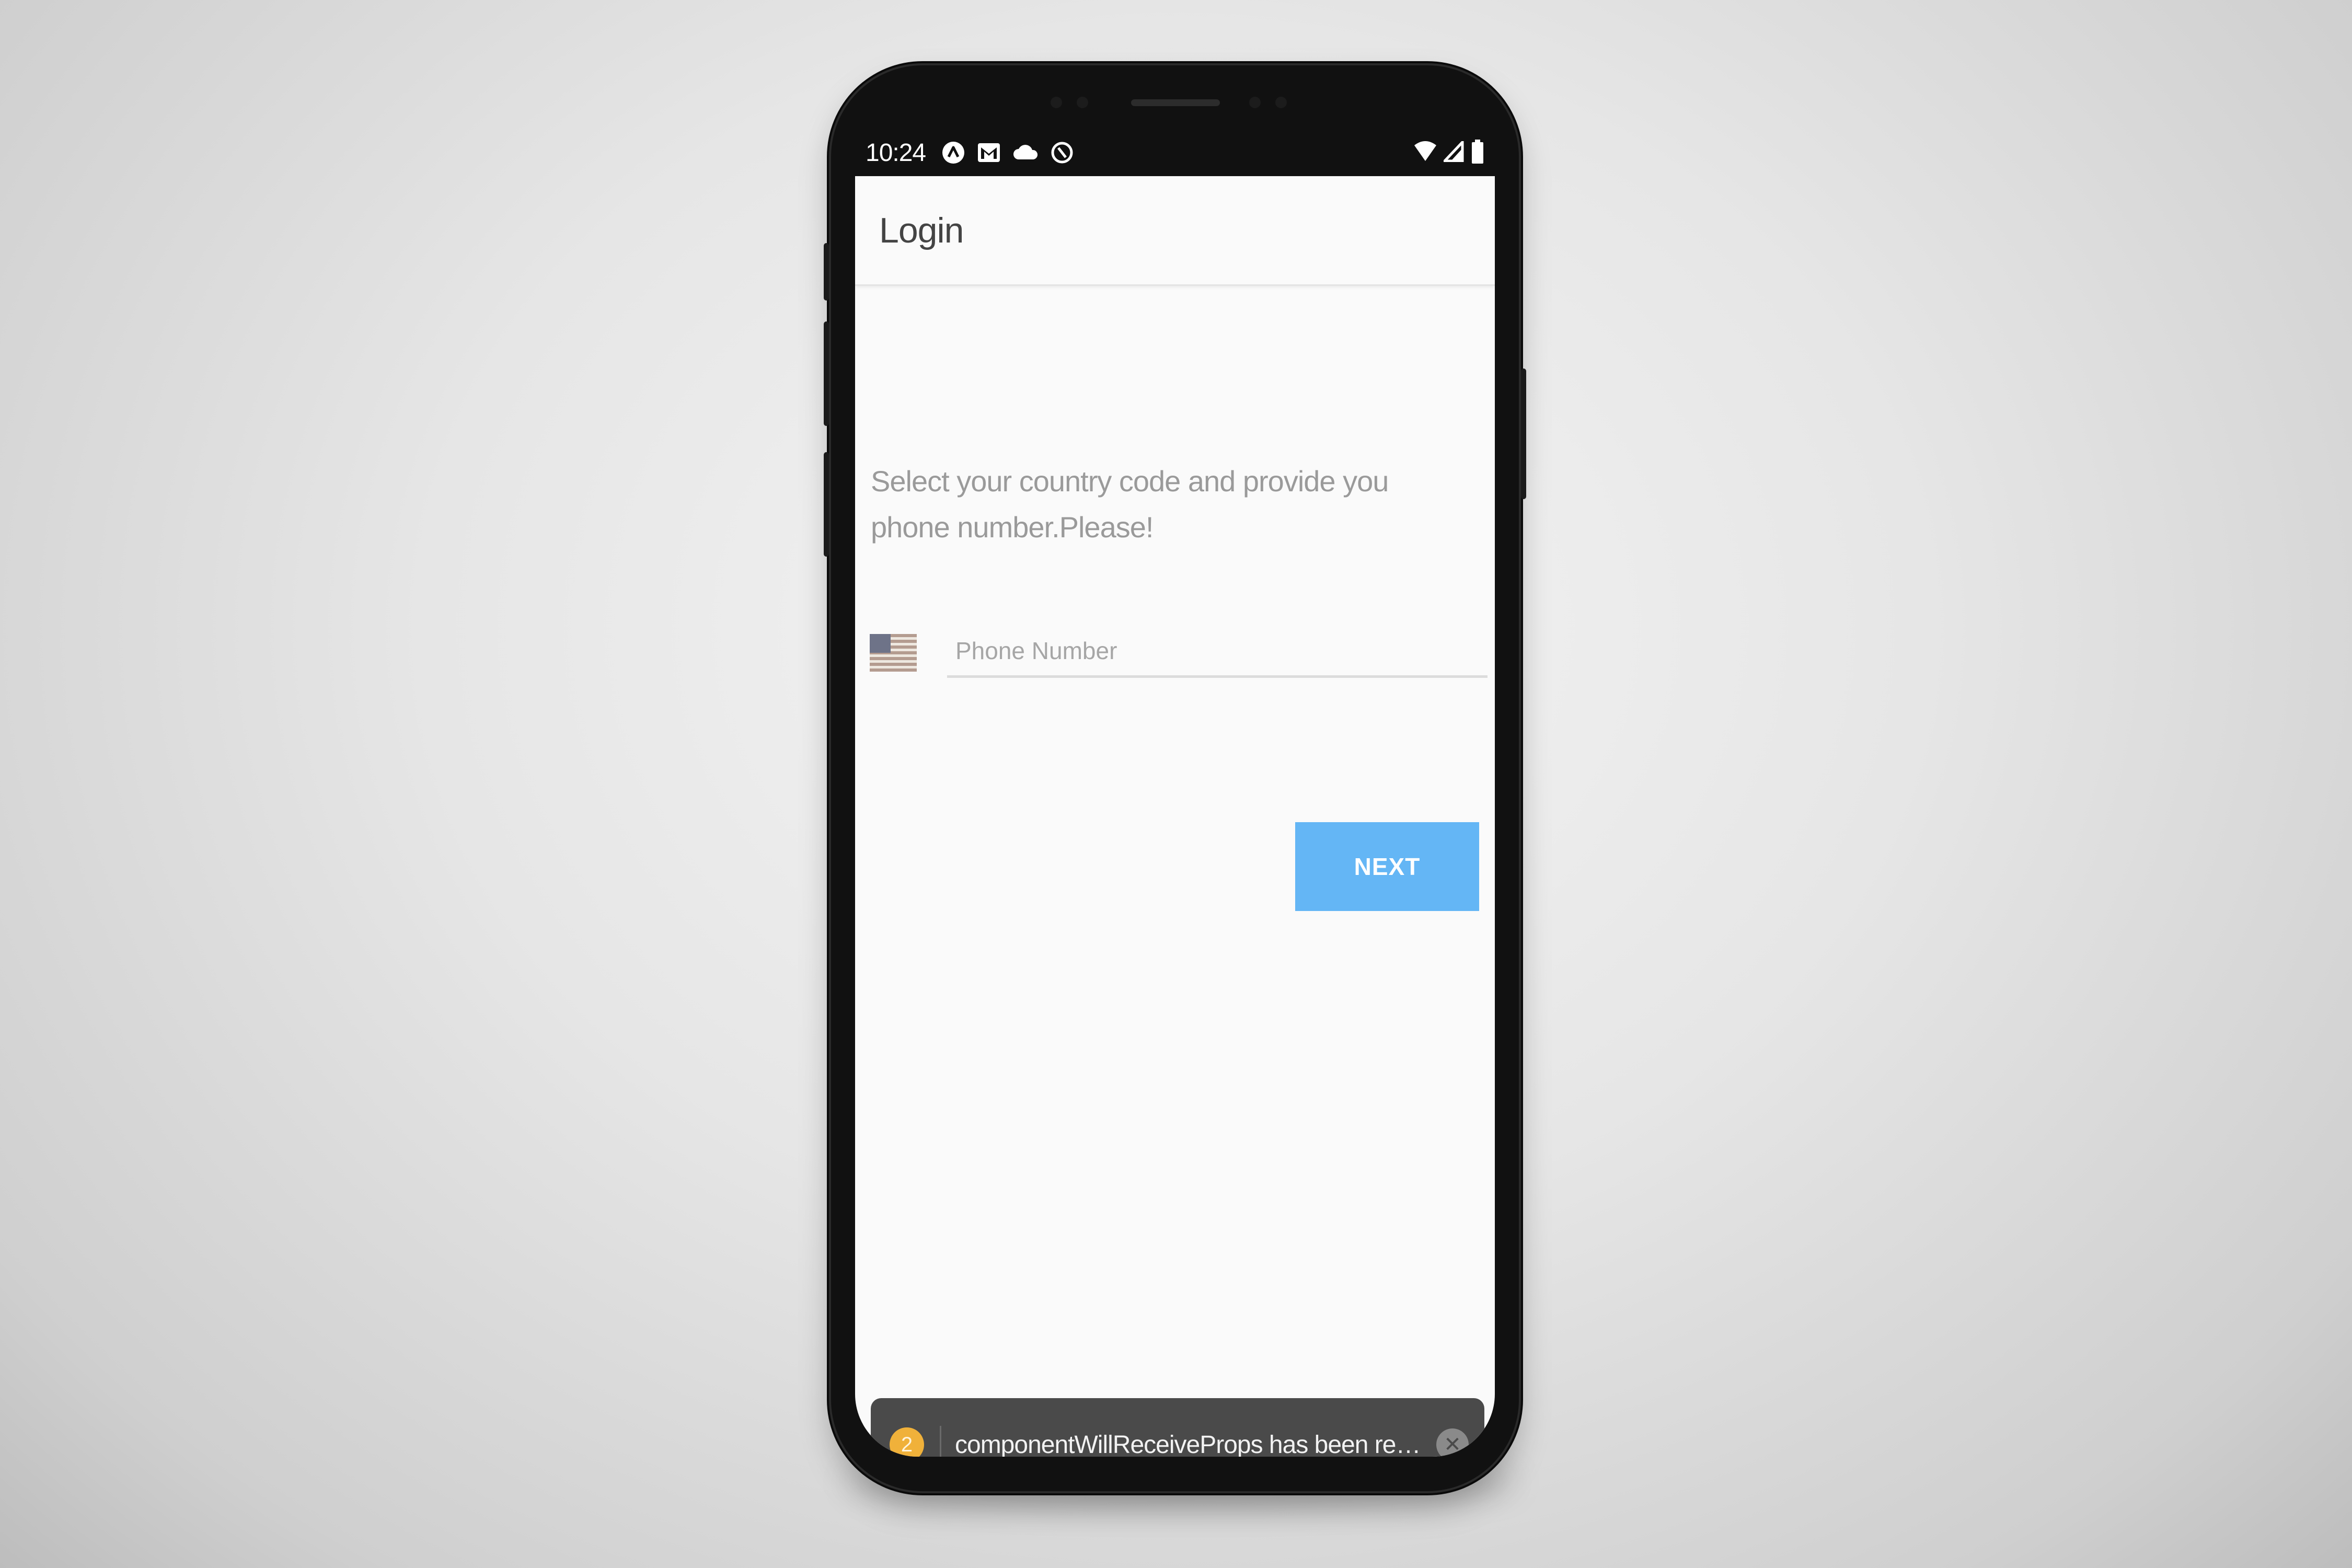 The height and width of the screenshot is (1568, 2352). Describe the element at coordinates (1255, 102) in the screenshot. I see `iris-sensor` at that location.